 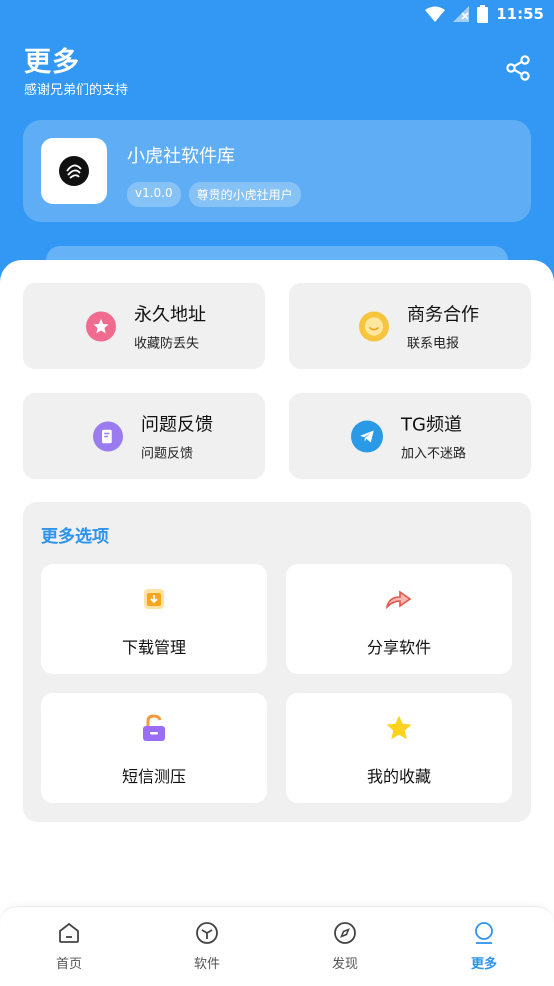 What do you see at coordinates (181, 156) in the screenshot?
I see `app-name: 小虎社软件库` at bounding box center [181, 156].